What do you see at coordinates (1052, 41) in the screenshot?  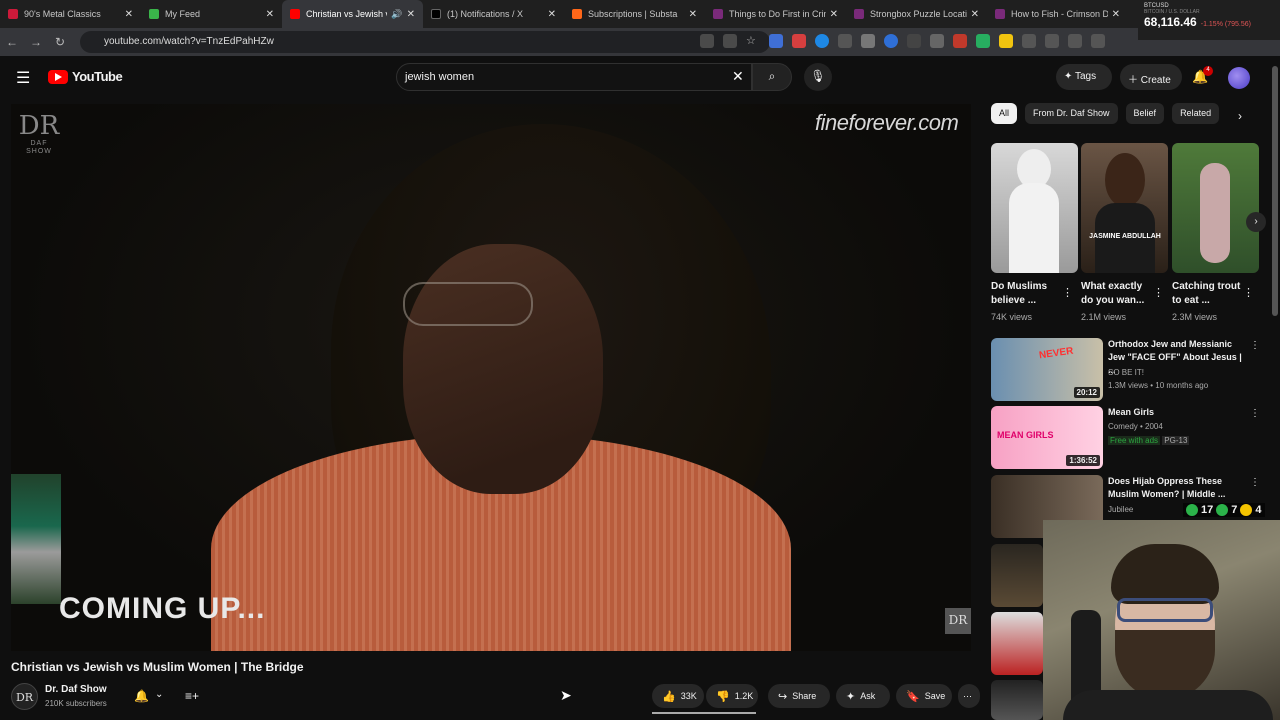 I see `history-icon` at bounding box center [1052, 41].